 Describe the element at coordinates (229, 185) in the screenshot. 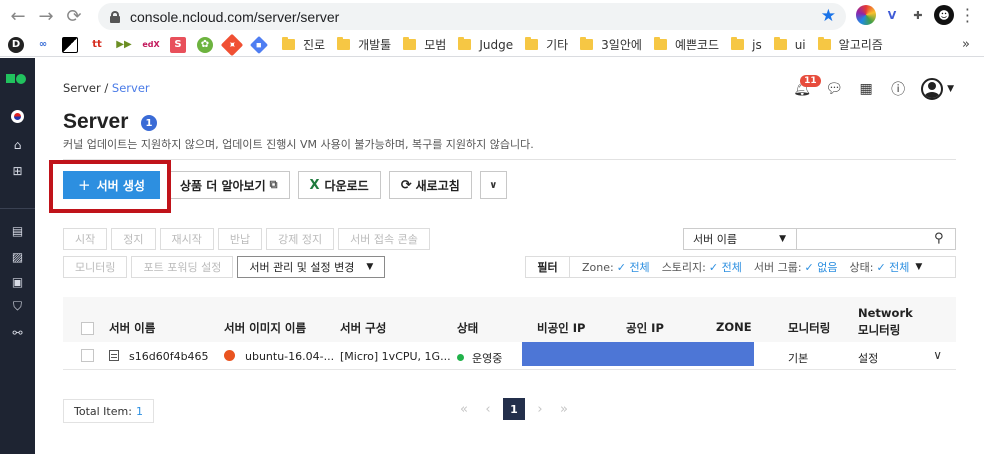

I see `product-info-button: 상품 더 알아보기 ⧉` at that location.